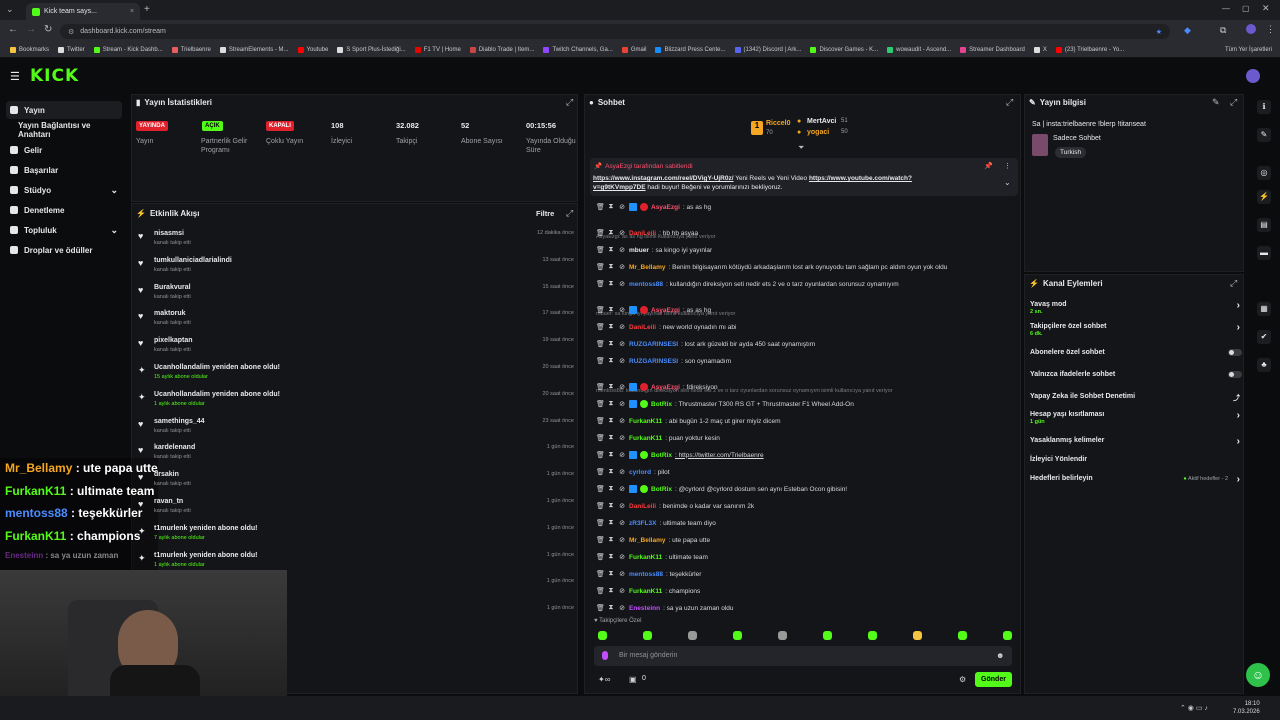  What do you see at coordinates (1007, 166) in the screenshot?
I see `pinned-menu-icon: ⋮` at bounding box center [1007, 166].